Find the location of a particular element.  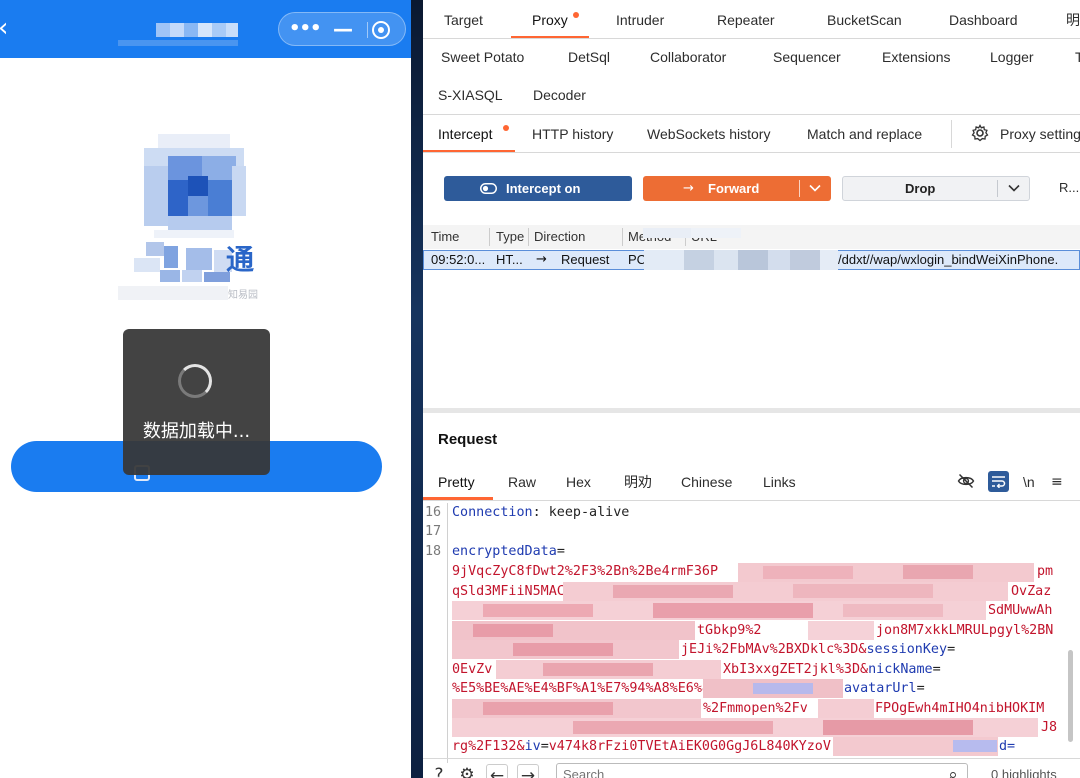

tab-http-history: HTTP history is located at coordinates (572, 134).